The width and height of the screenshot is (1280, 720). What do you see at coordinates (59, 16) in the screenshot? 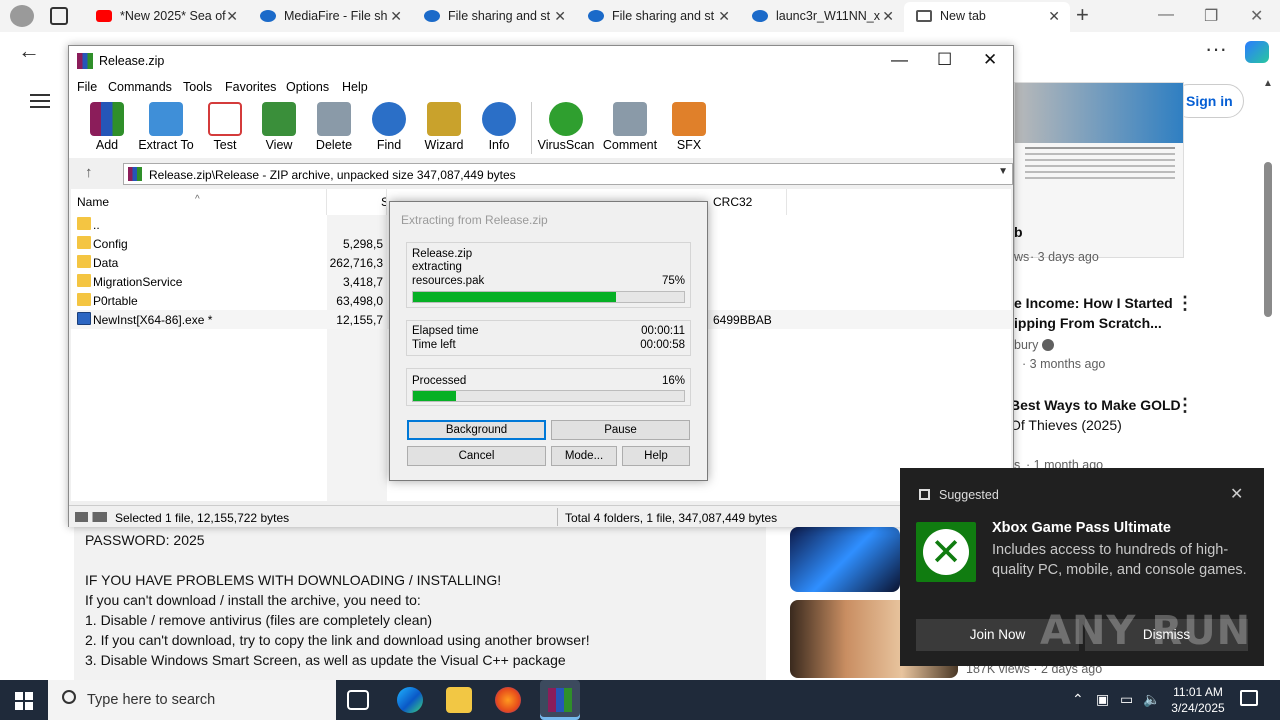
I see `tab-actions-icon` at bounding box center [59, 16].